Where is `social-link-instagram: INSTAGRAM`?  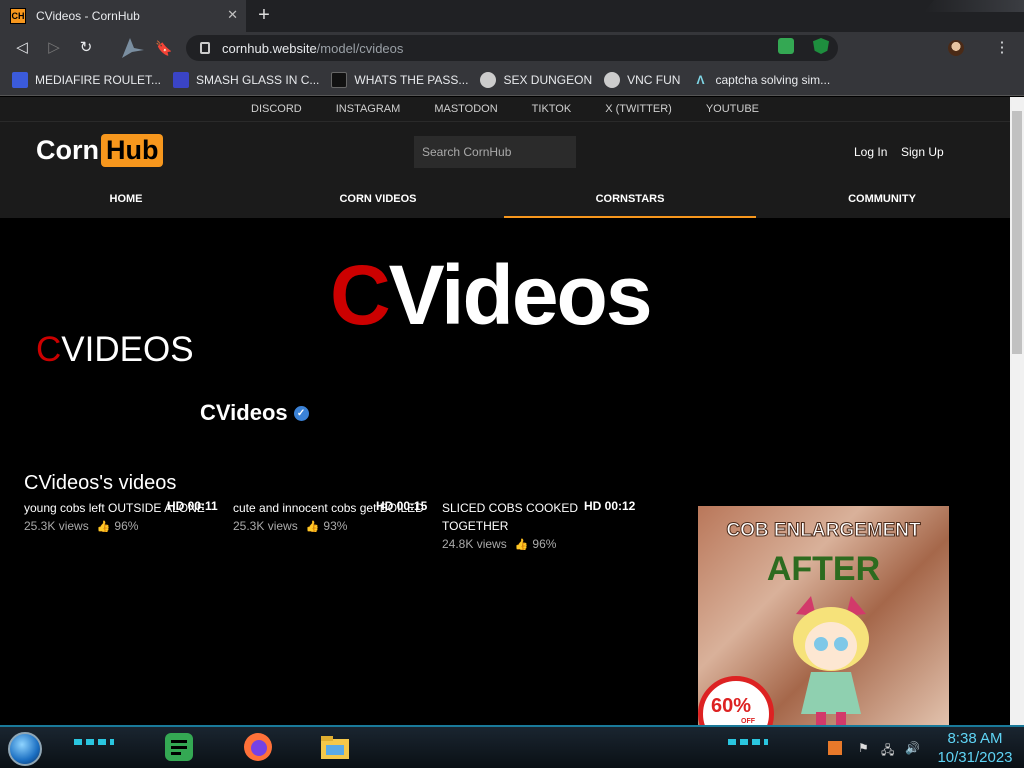
social-link-instagram: INSTAGRAM is located at coordinates (368, 109).